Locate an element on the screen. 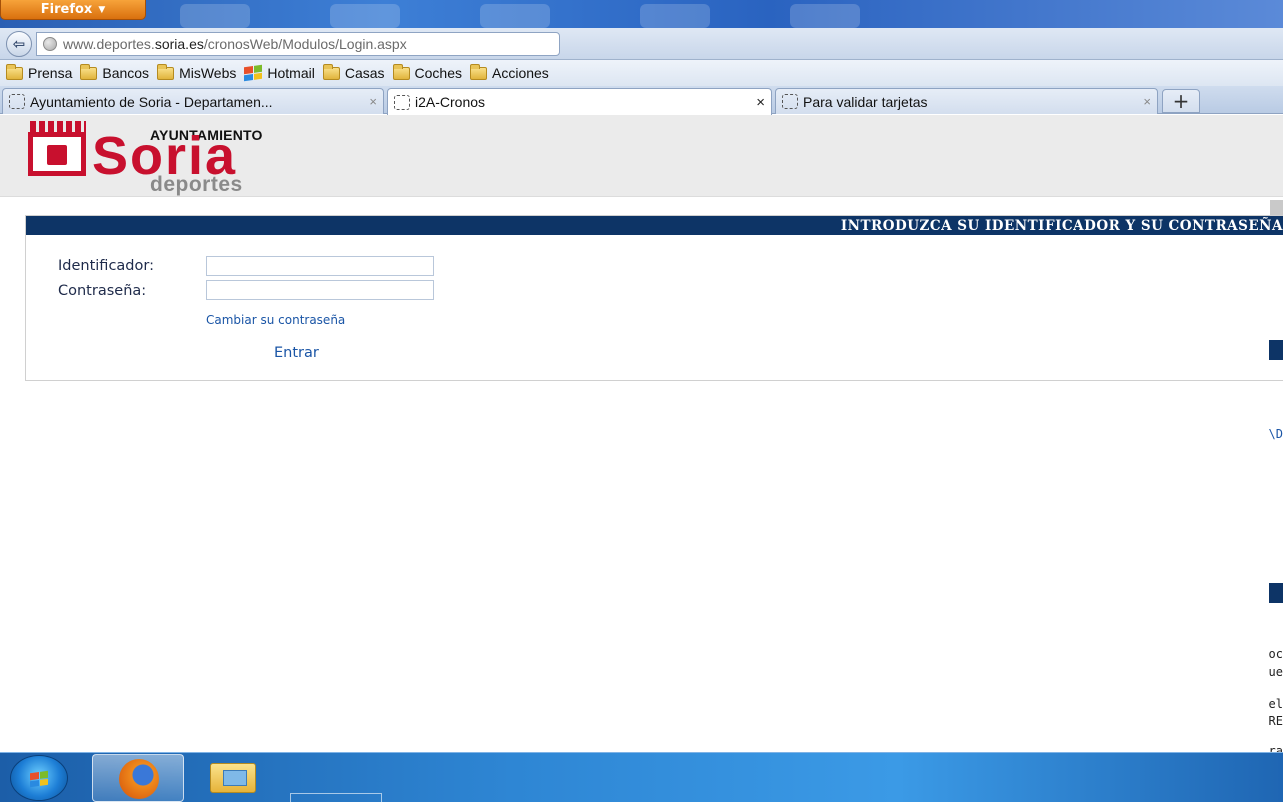 The width and height of the screenshot is (1283, 802). password-input is located at coordinates (320, 290).